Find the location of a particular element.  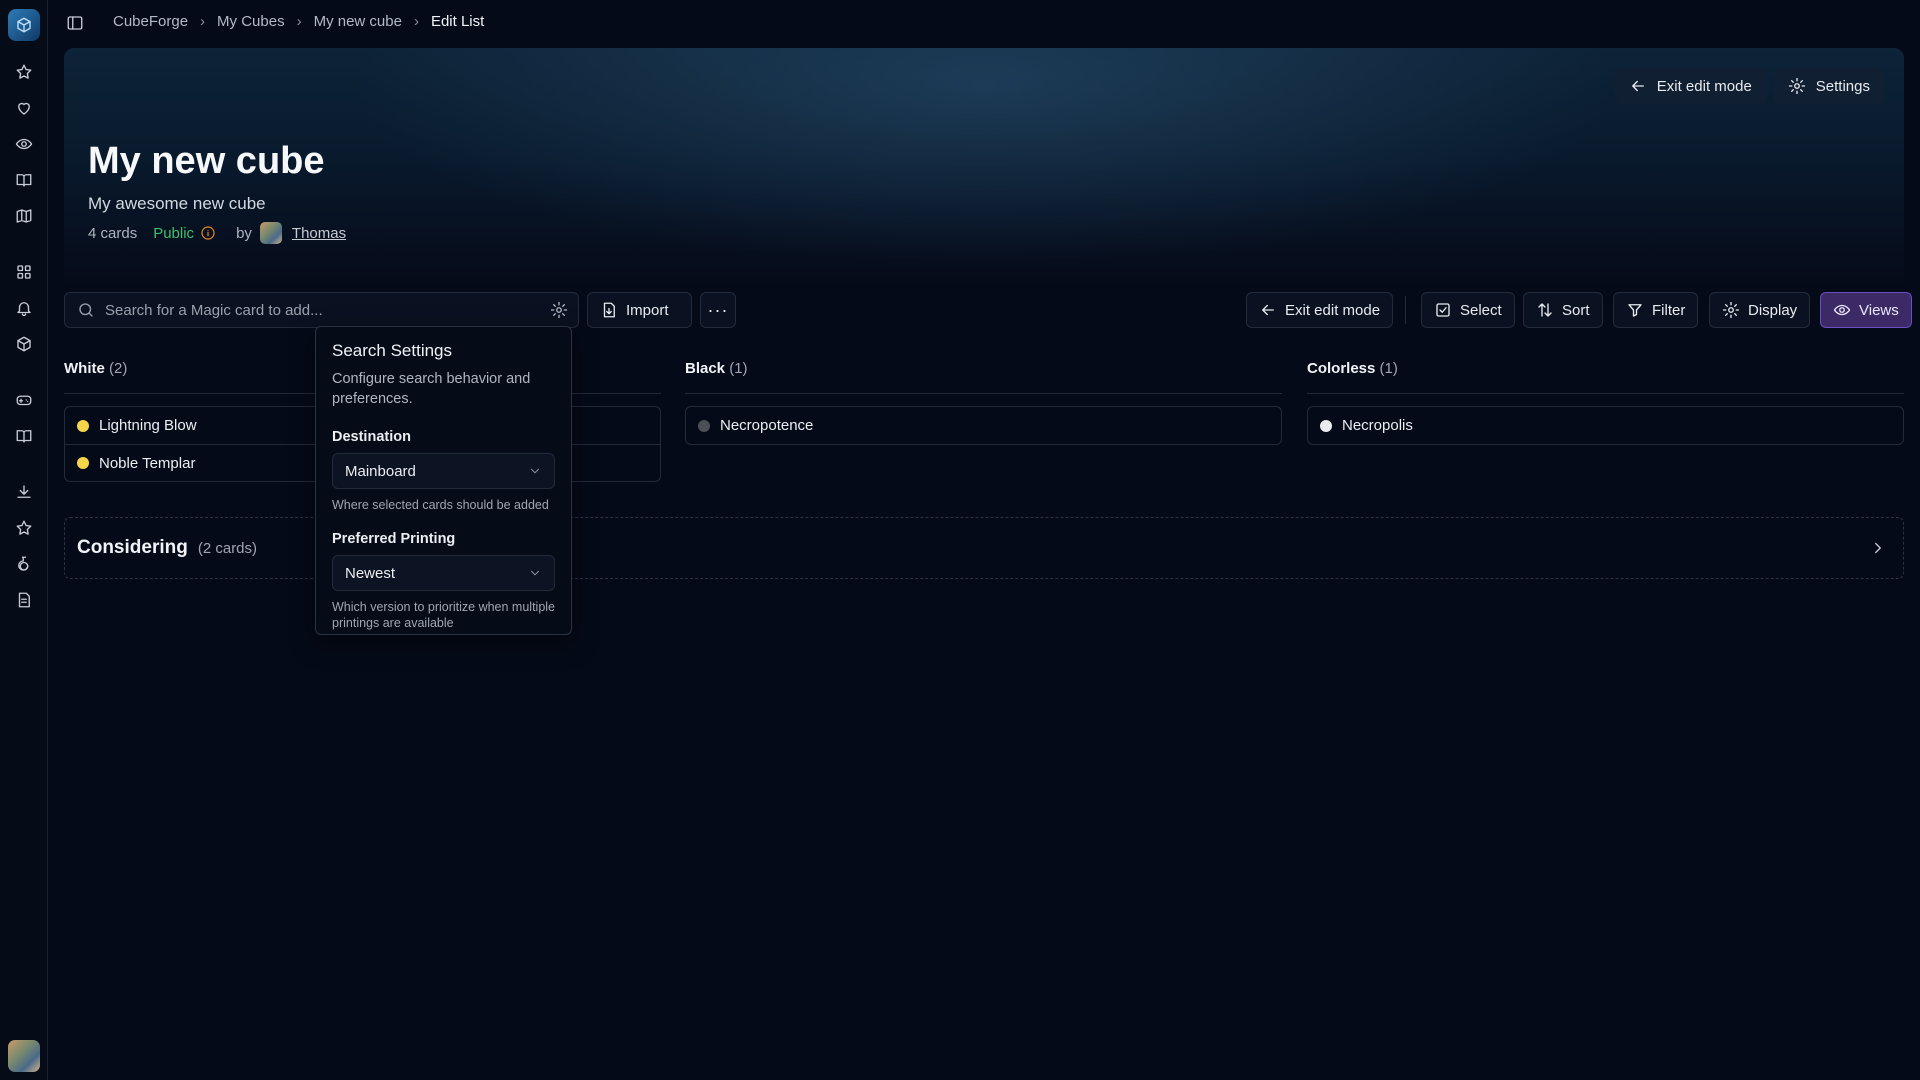

filter-icon is located at coordinates (1635, 310).